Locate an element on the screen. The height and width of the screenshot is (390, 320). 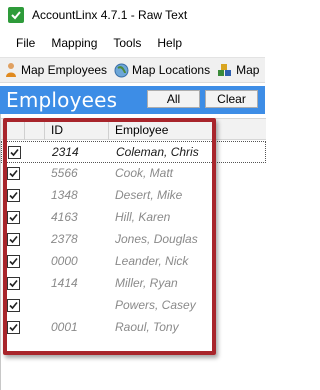
menu-file: File is located at coordinates (25, 43).